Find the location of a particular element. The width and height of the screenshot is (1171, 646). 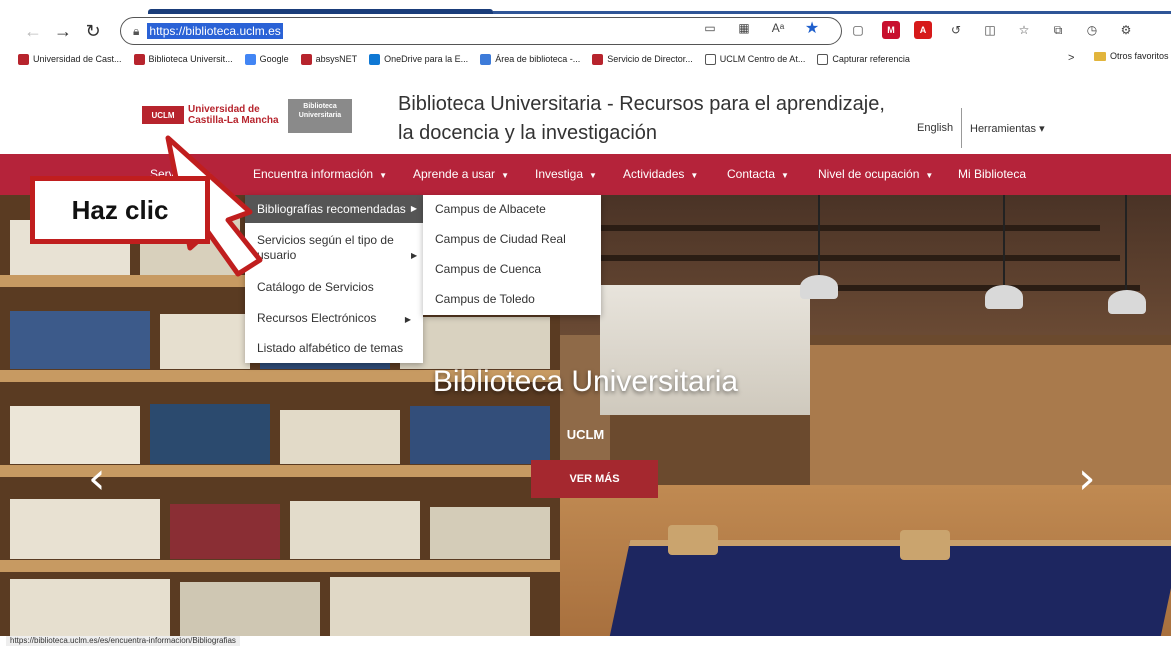

header-divider is located at coordinates (961, 128).